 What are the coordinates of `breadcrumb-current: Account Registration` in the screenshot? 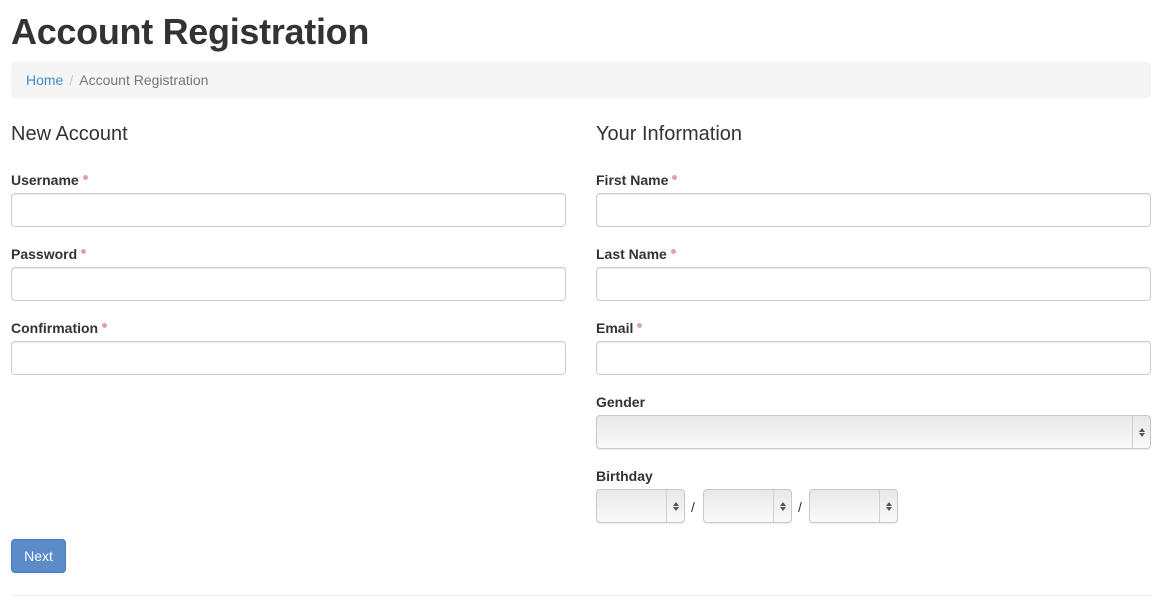 It's located at (144, 80).